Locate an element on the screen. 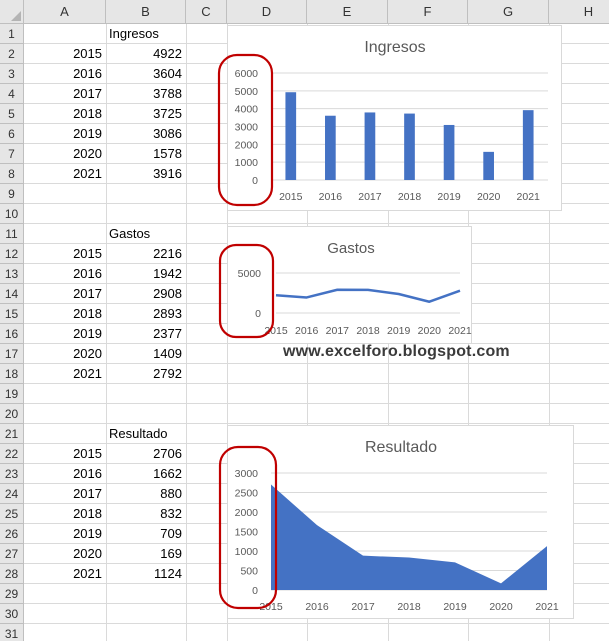  resultado-value-cell: 832 is located at coordinates (144, 514).